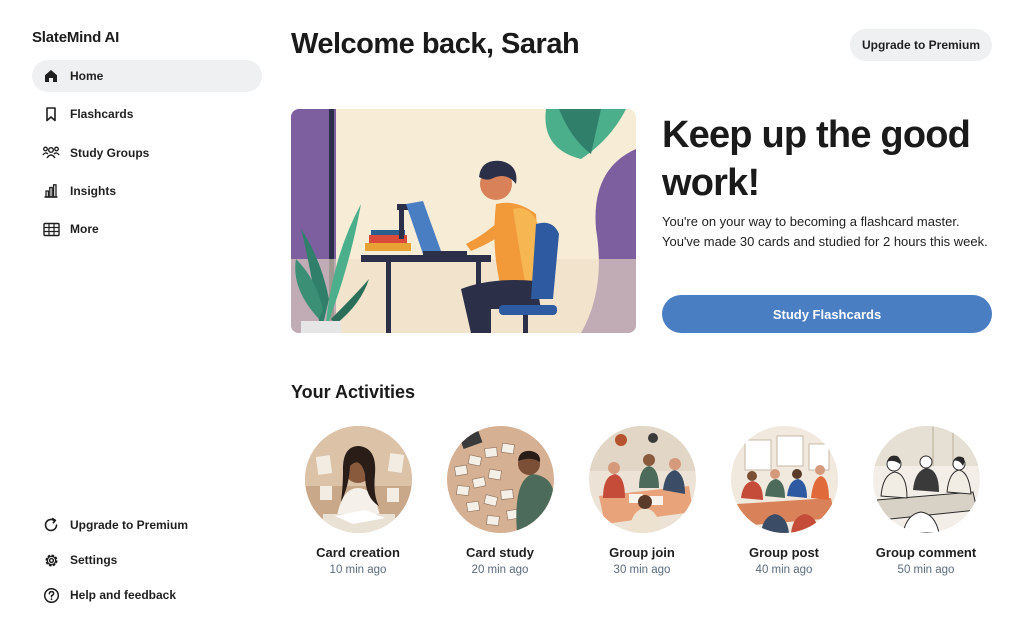  Describe the element at coordinates (784, 570) in the screenshot. I see `activity-time: 40 min ago` at that location.